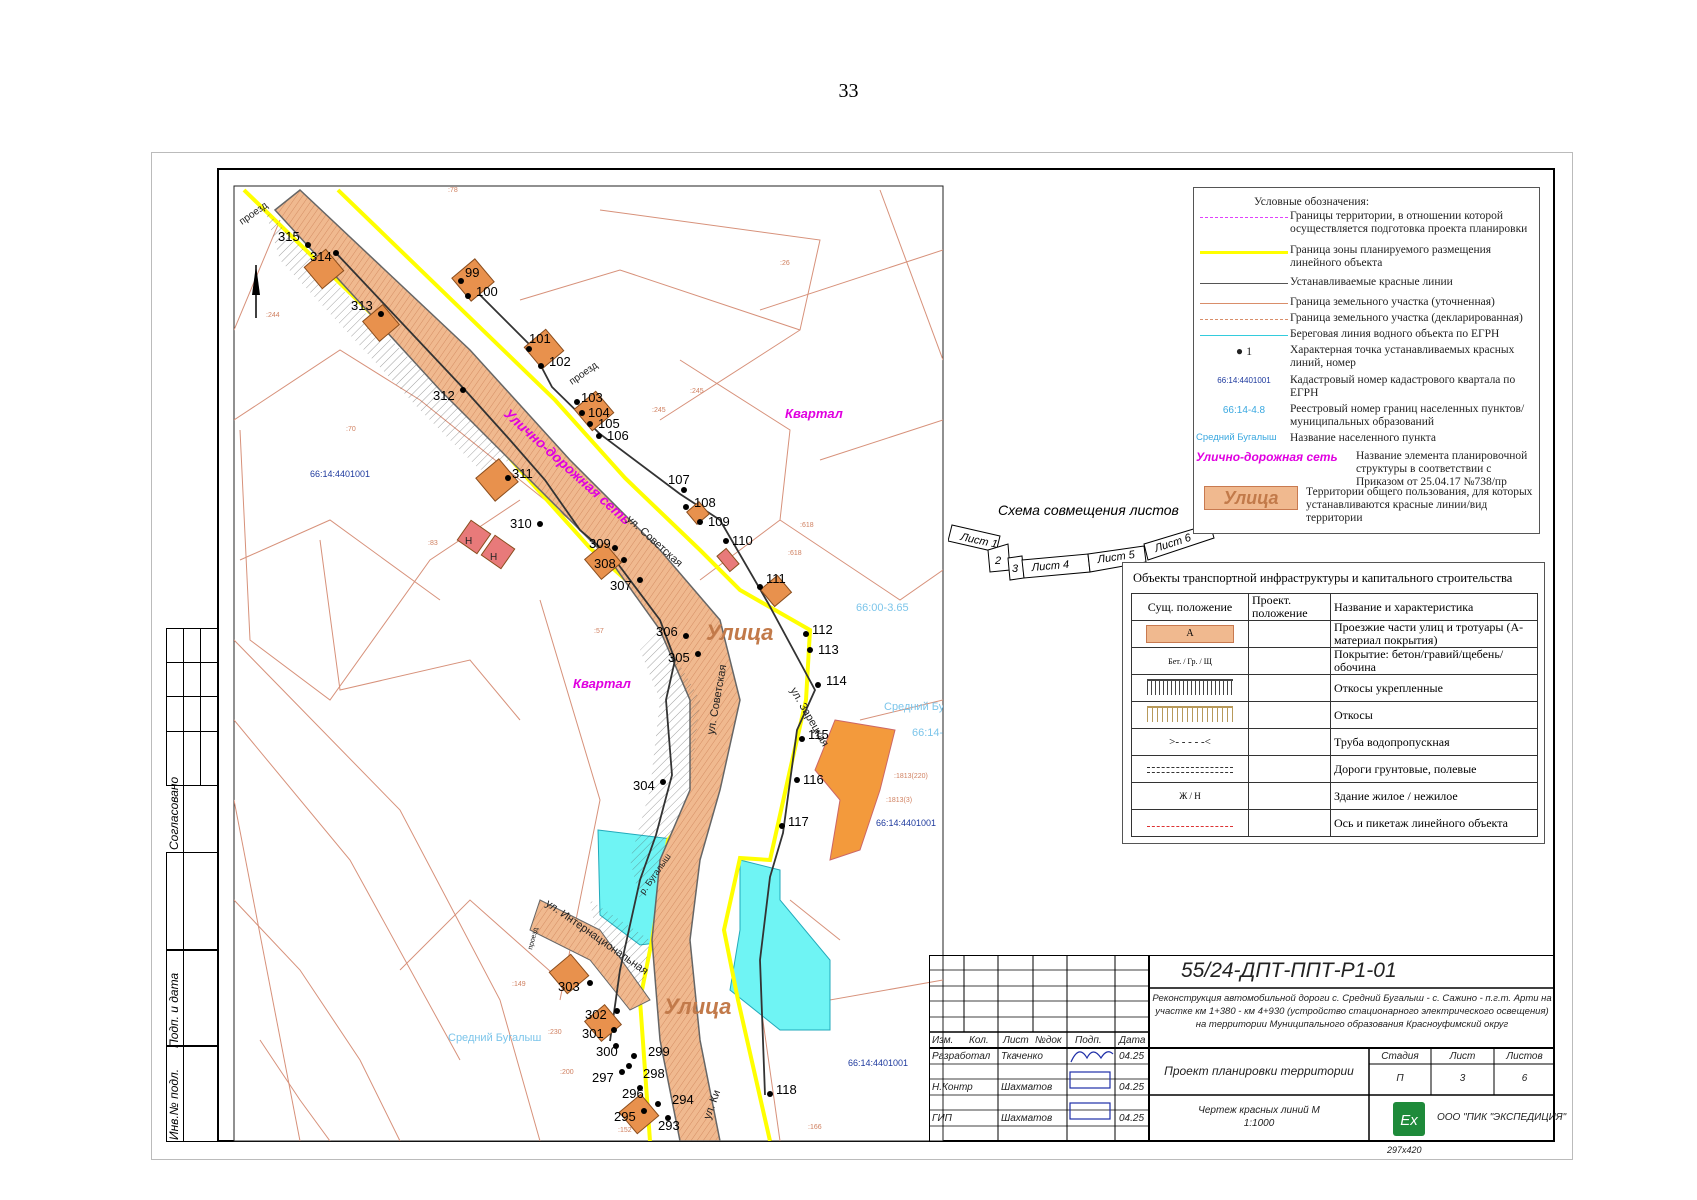 The image size is (1697, 1200). What do you see at coordinates (1190, 826) in the screenshot?
I see `axis-symbol` at bounding box center [1190, 826].